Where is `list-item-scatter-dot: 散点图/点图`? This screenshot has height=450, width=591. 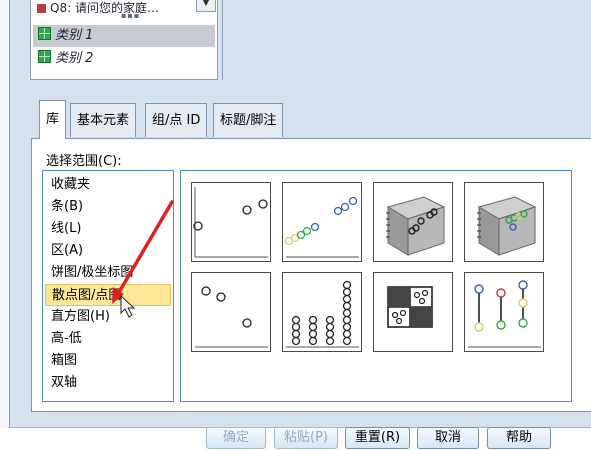
list-item-scatter-dot: 散点图/点图 is located at coordinates (108, 295).